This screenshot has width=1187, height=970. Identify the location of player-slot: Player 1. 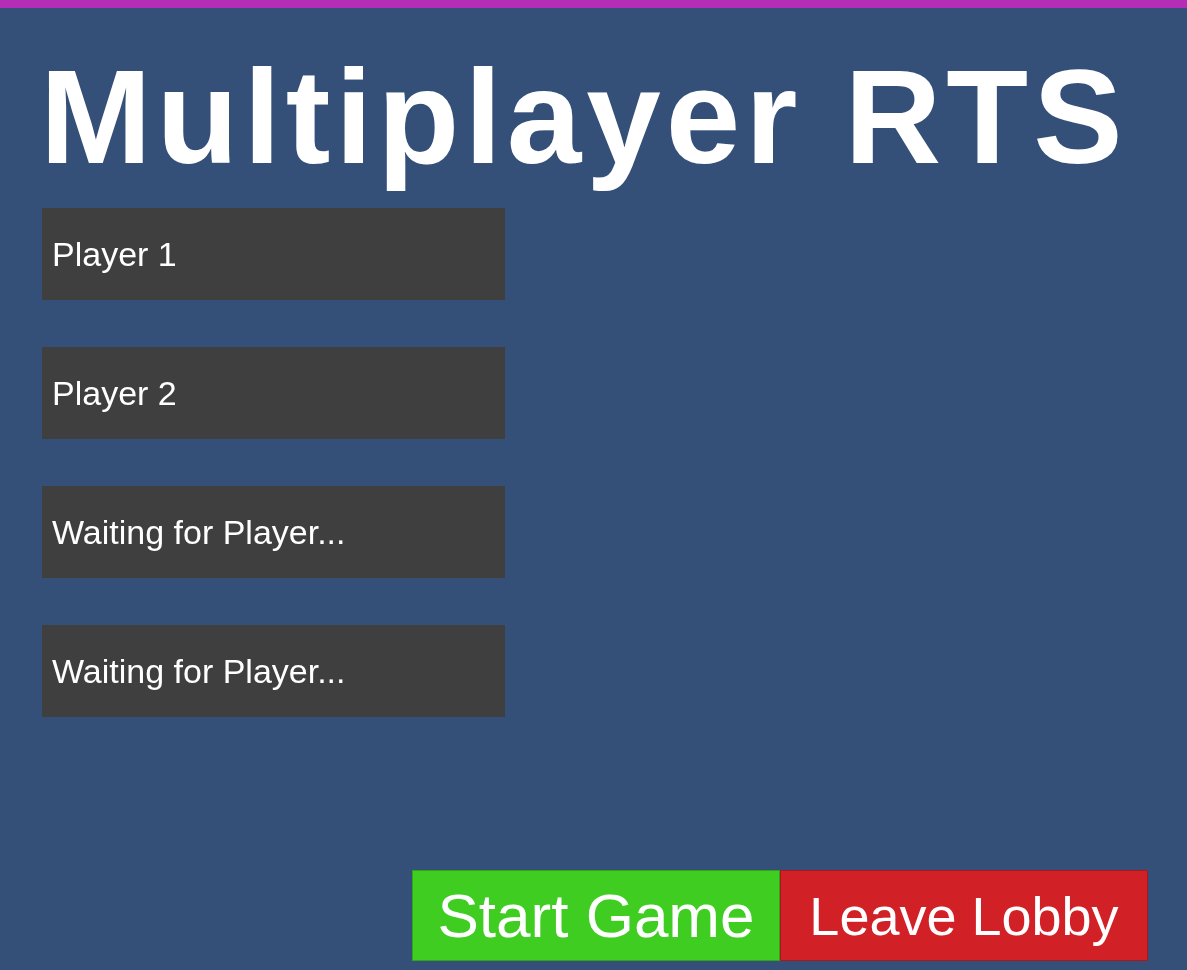
(273, 254).